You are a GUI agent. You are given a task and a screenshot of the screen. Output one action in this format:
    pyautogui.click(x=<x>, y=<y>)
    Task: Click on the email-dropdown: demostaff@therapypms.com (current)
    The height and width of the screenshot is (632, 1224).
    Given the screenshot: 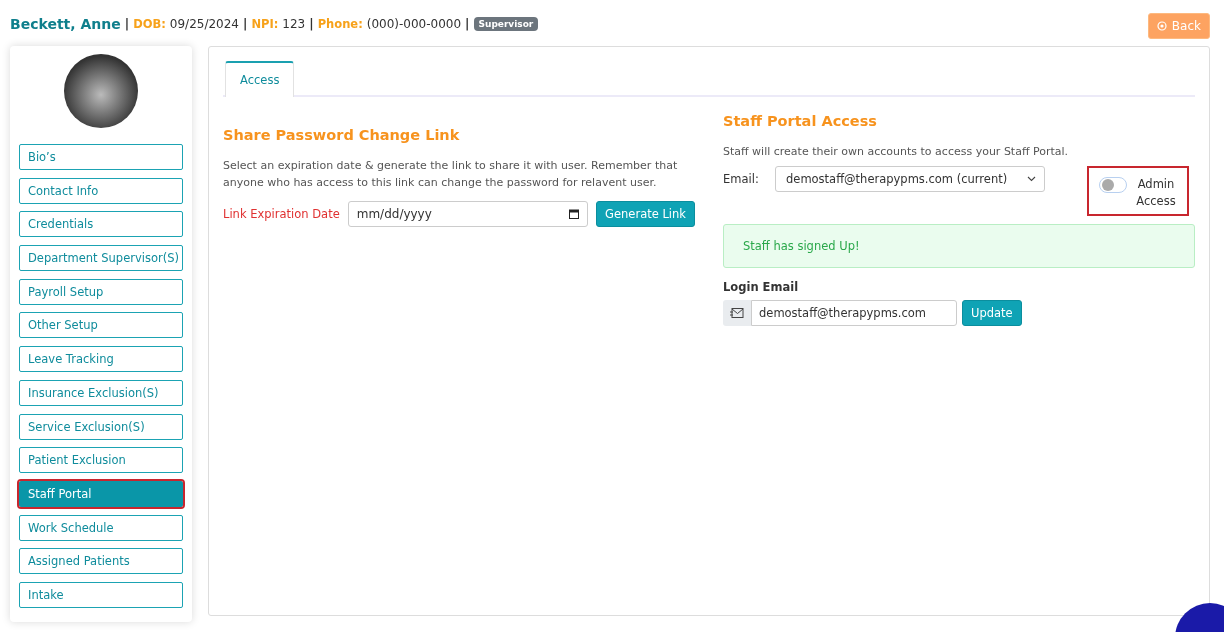 What is the action you would take?
    pyautogui.click(x=910, y=179)
    